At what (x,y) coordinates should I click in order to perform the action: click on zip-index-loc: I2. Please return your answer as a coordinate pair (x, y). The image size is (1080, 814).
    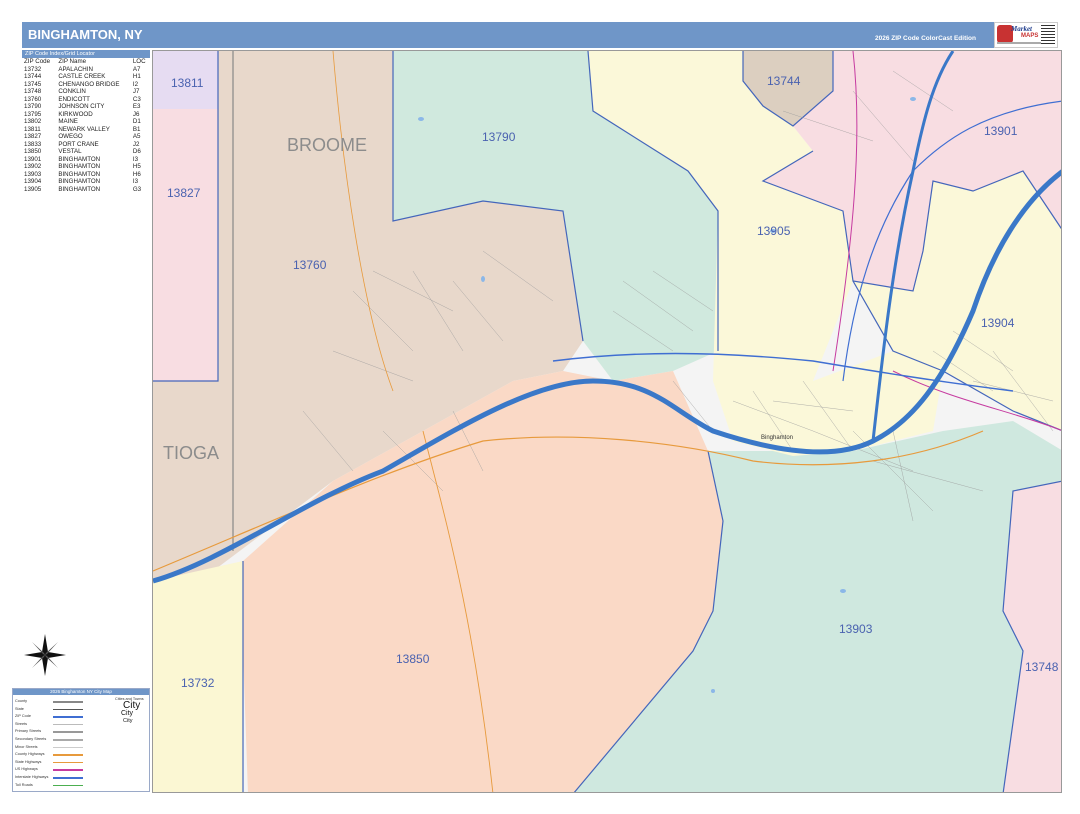
    Looking at the image, I should click on (135, 84).